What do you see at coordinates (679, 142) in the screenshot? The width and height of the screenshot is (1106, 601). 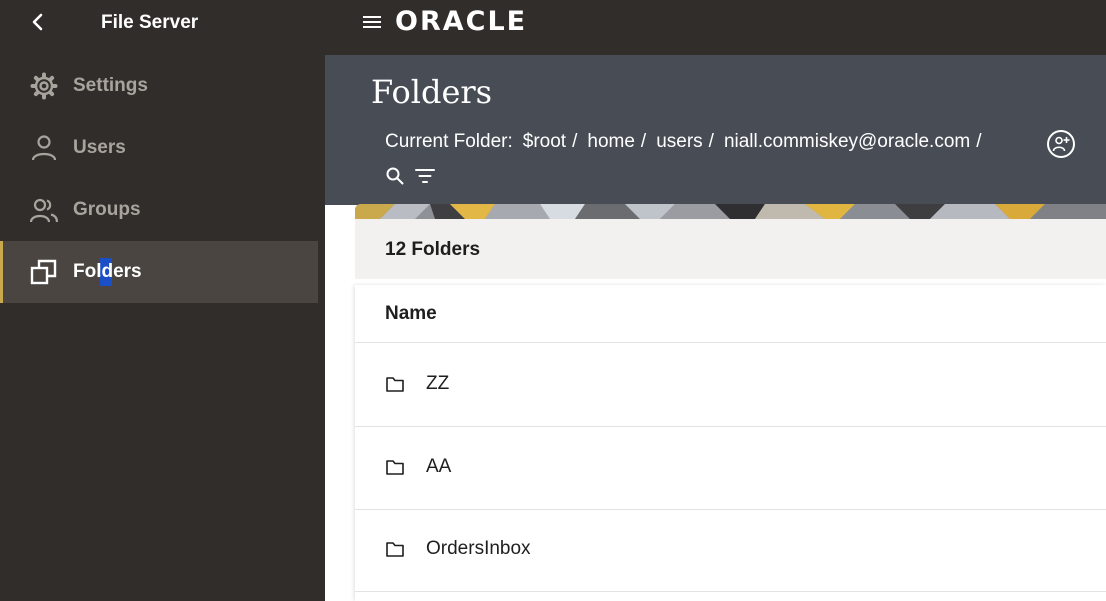 I see `breadcrumb-item-users: users` at bounding box center [679, 142].